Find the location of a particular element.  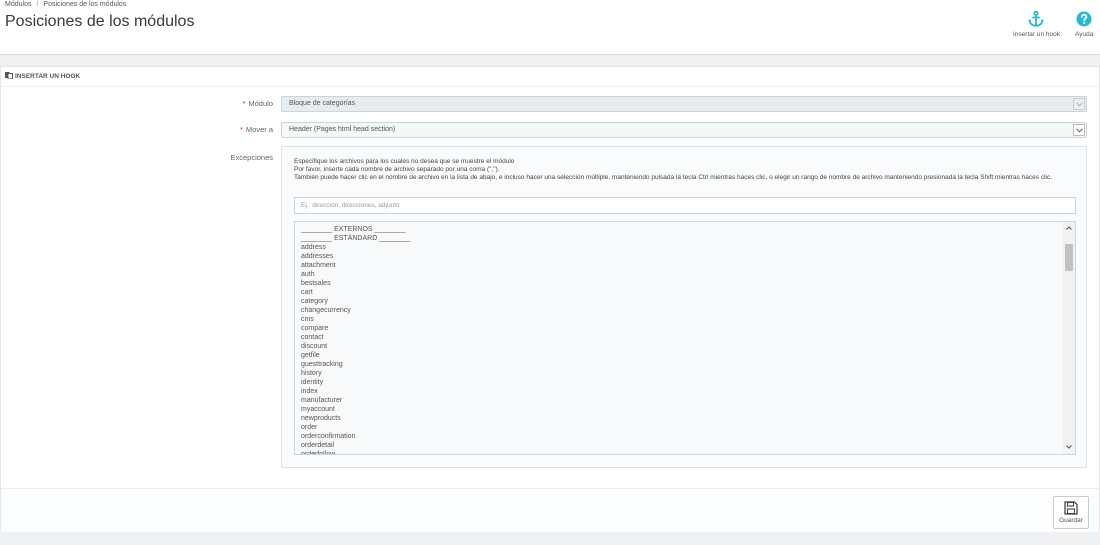

file-option: category is located at coordinates (355, 301).